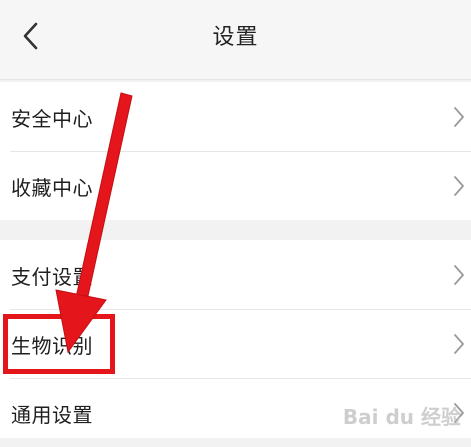  I want to click on settings-item-label: 支付设置, so click(52, 277).